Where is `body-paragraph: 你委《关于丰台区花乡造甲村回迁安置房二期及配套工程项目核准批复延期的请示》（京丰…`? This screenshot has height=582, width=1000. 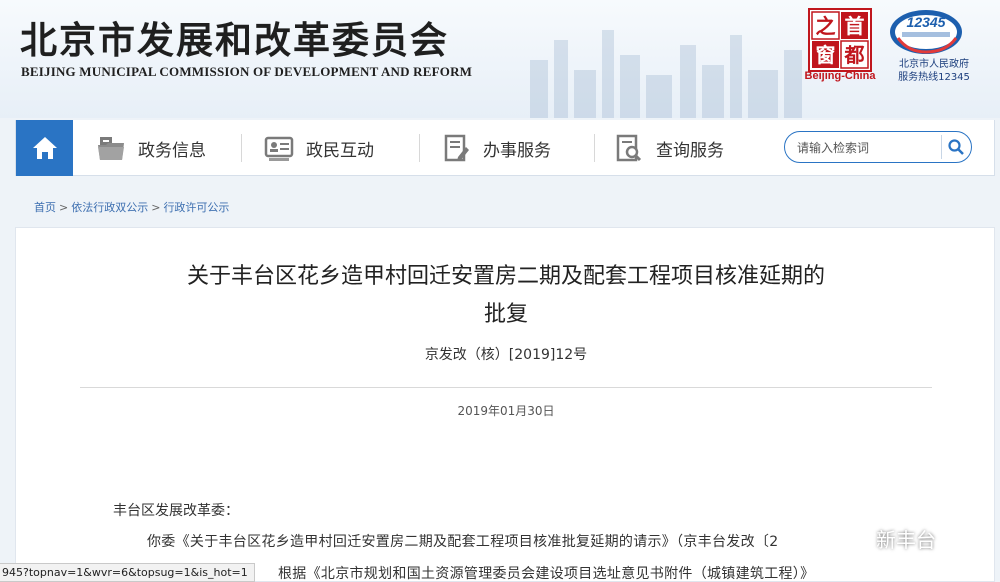
body-paragraph: 你委《关于丰台区花乡造甲村回迁安置房二期及配套工程项目核准批复延期的请示》（京丰… is located at coordinates (463, 542).